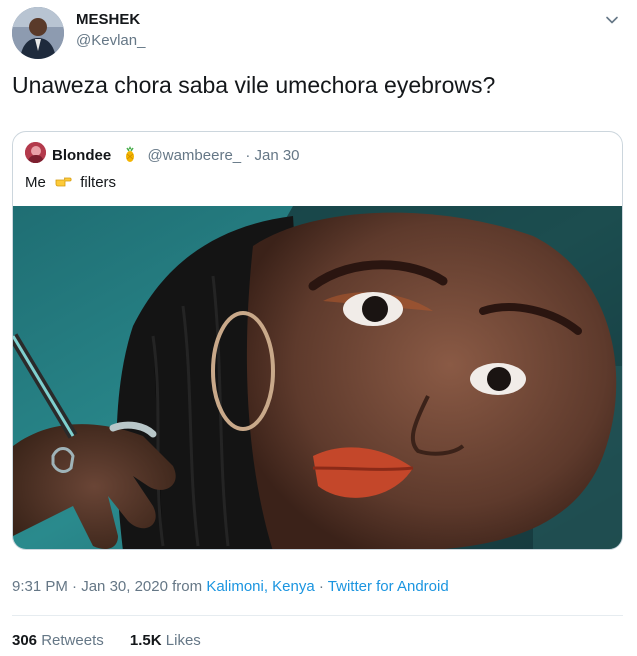 The image size is (637, 656). What do you see at coordinates (98, 182) in the screenshot?
I see `quote-text-after: filters` at bounding box center [98, 182].